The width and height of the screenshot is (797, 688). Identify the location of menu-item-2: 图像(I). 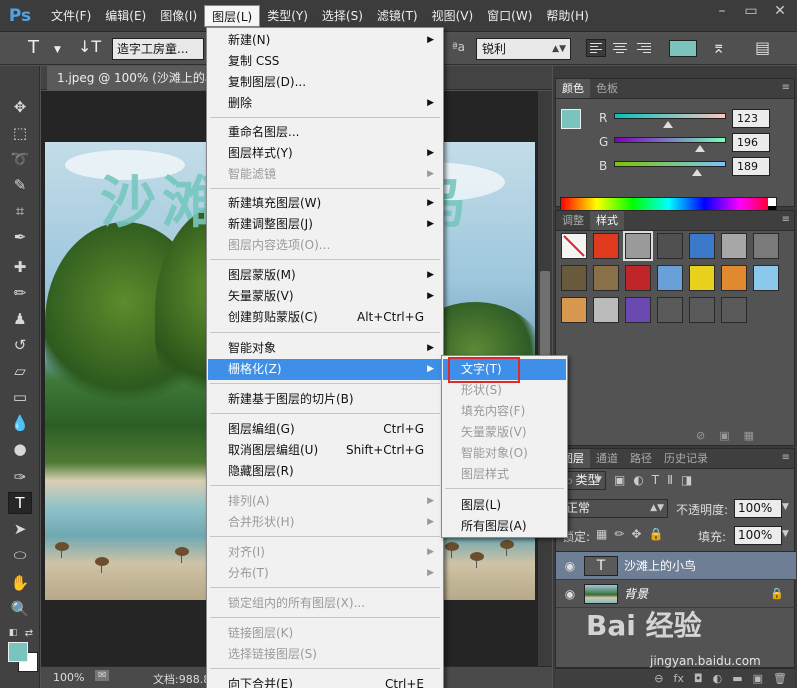
(178, 16).